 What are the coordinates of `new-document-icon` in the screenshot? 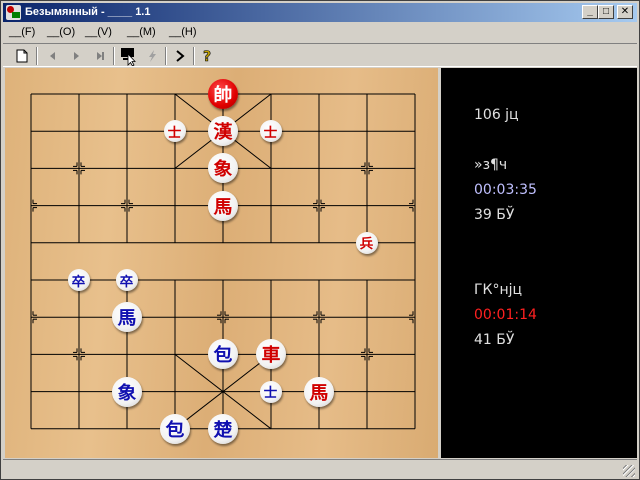 It's located at (22, 56).